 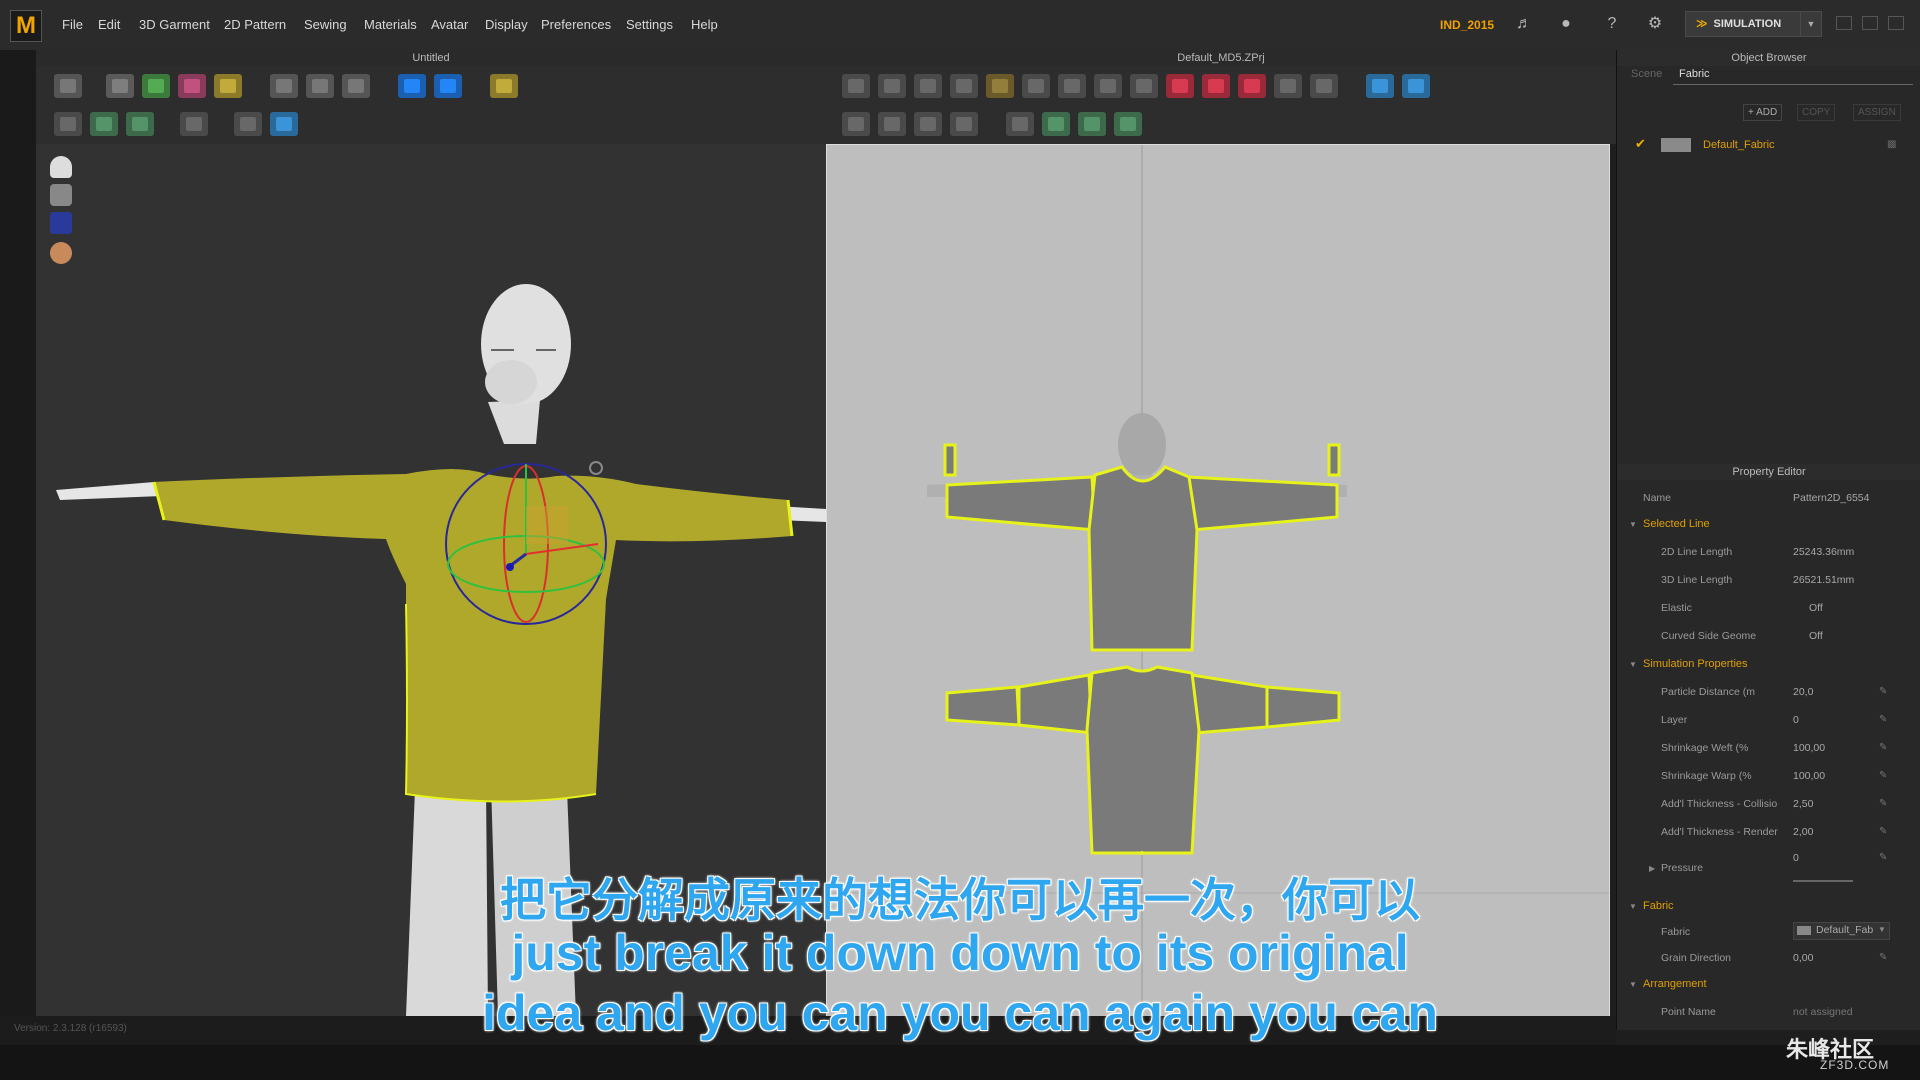 I want to click on button-tool-icon, so click(x=248, y=124).